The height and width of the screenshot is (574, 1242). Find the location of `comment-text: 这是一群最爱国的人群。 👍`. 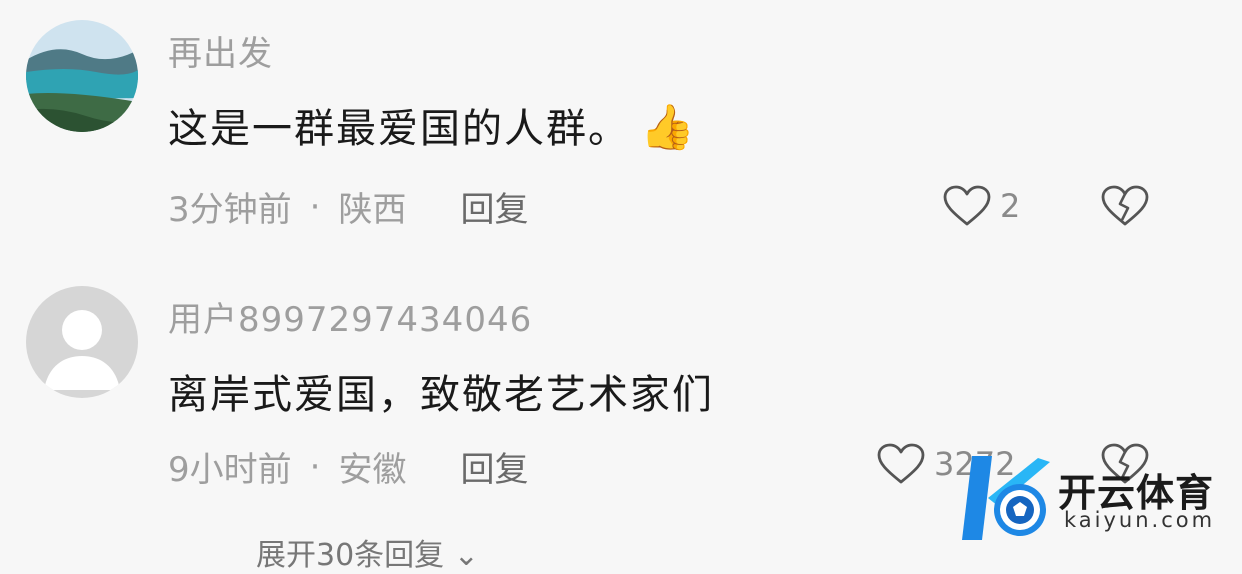

comment-text: 这是一群最爱国的人群。 👍 is located at coordinates (432, 125).